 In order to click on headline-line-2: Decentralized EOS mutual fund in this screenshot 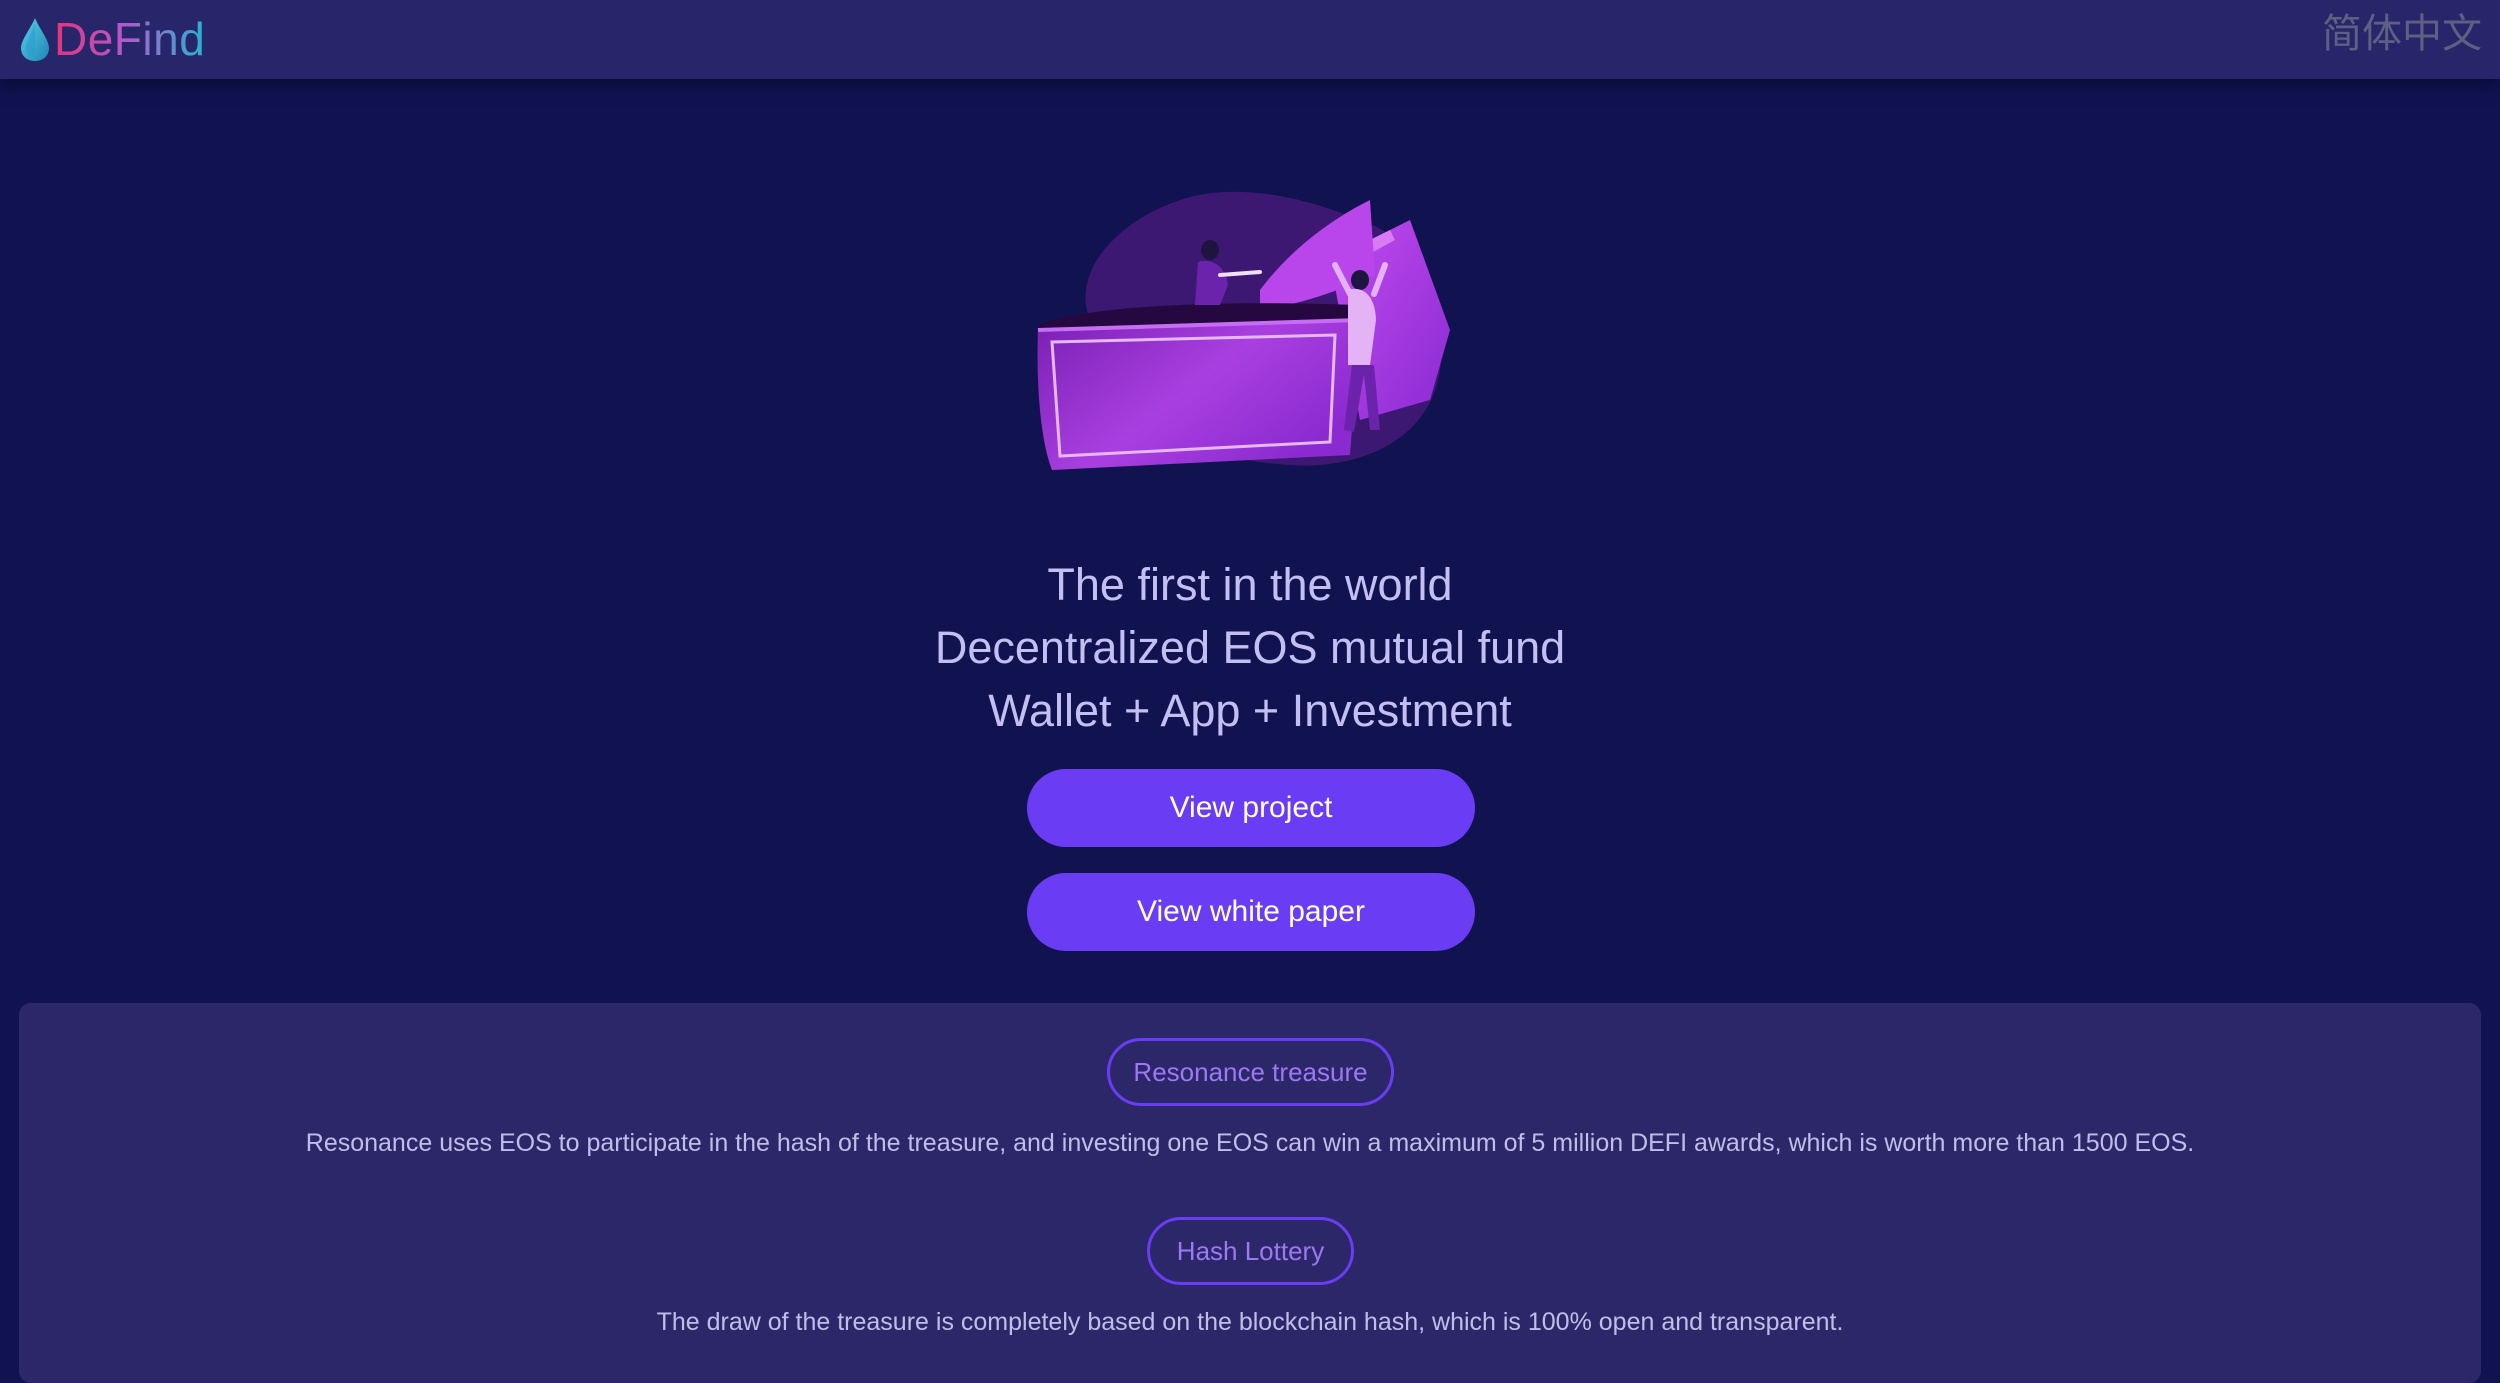, I will do `click(1250, 647)`.